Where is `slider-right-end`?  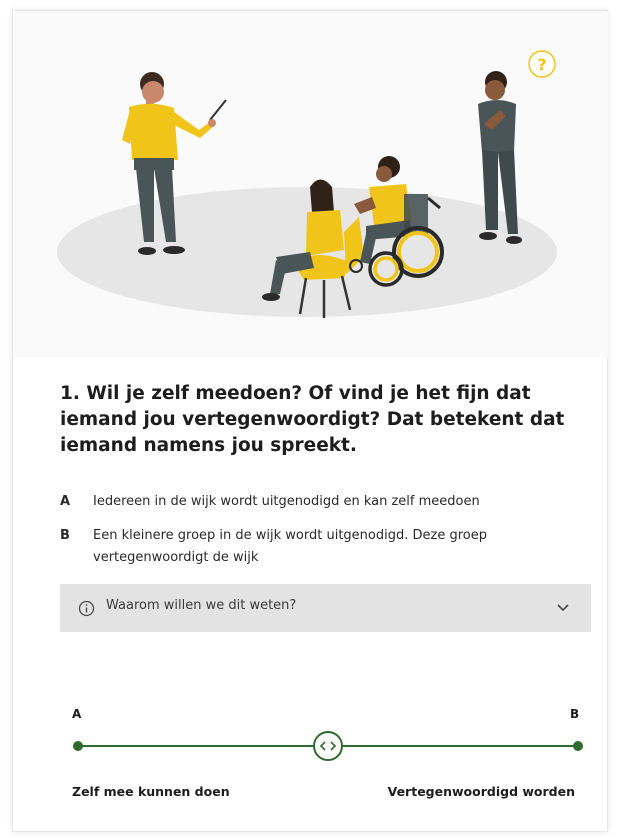 slider-right-end is located at coordinates (578, 746).